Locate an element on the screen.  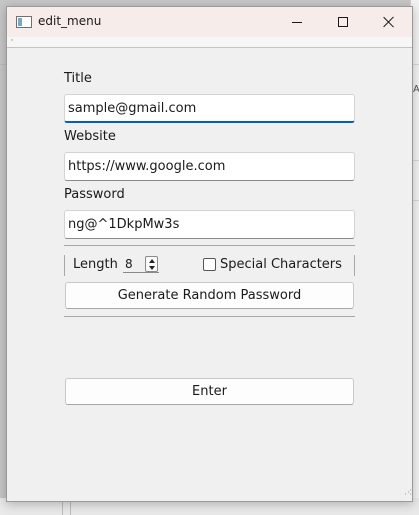
length-stepper is located at coordinates (151, 264).